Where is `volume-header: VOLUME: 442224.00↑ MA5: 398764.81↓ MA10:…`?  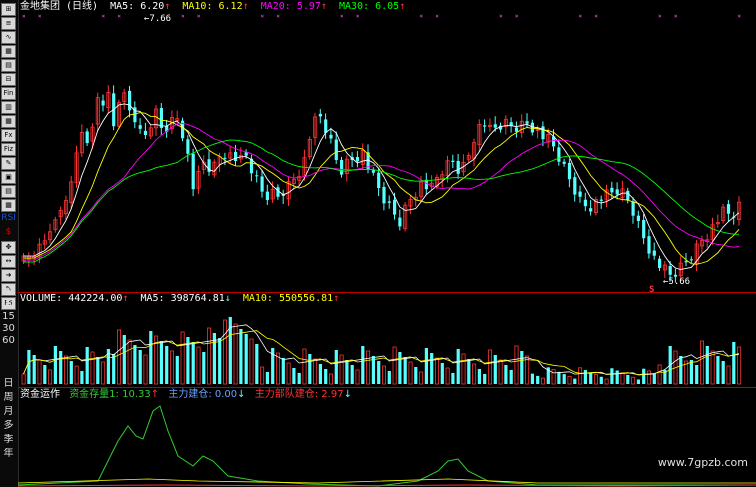
volume-header: VOLUME: 442224.00↑ MA5: 398764.81↓ MA10:… is located at coordinates (182, 299).